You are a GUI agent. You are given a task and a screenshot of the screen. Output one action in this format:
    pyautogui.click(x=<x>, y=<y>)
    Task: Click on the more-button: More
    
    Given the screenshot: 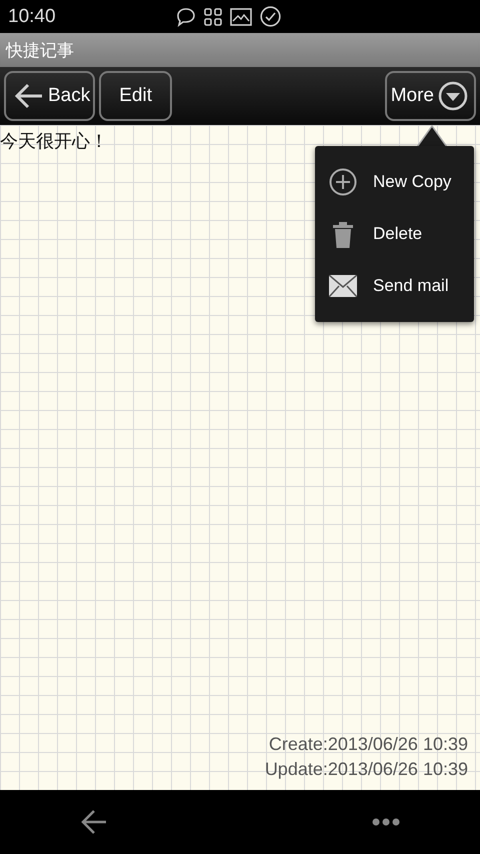 What is the action you would take?
    pyautogui.click(x=430, y=96)
    